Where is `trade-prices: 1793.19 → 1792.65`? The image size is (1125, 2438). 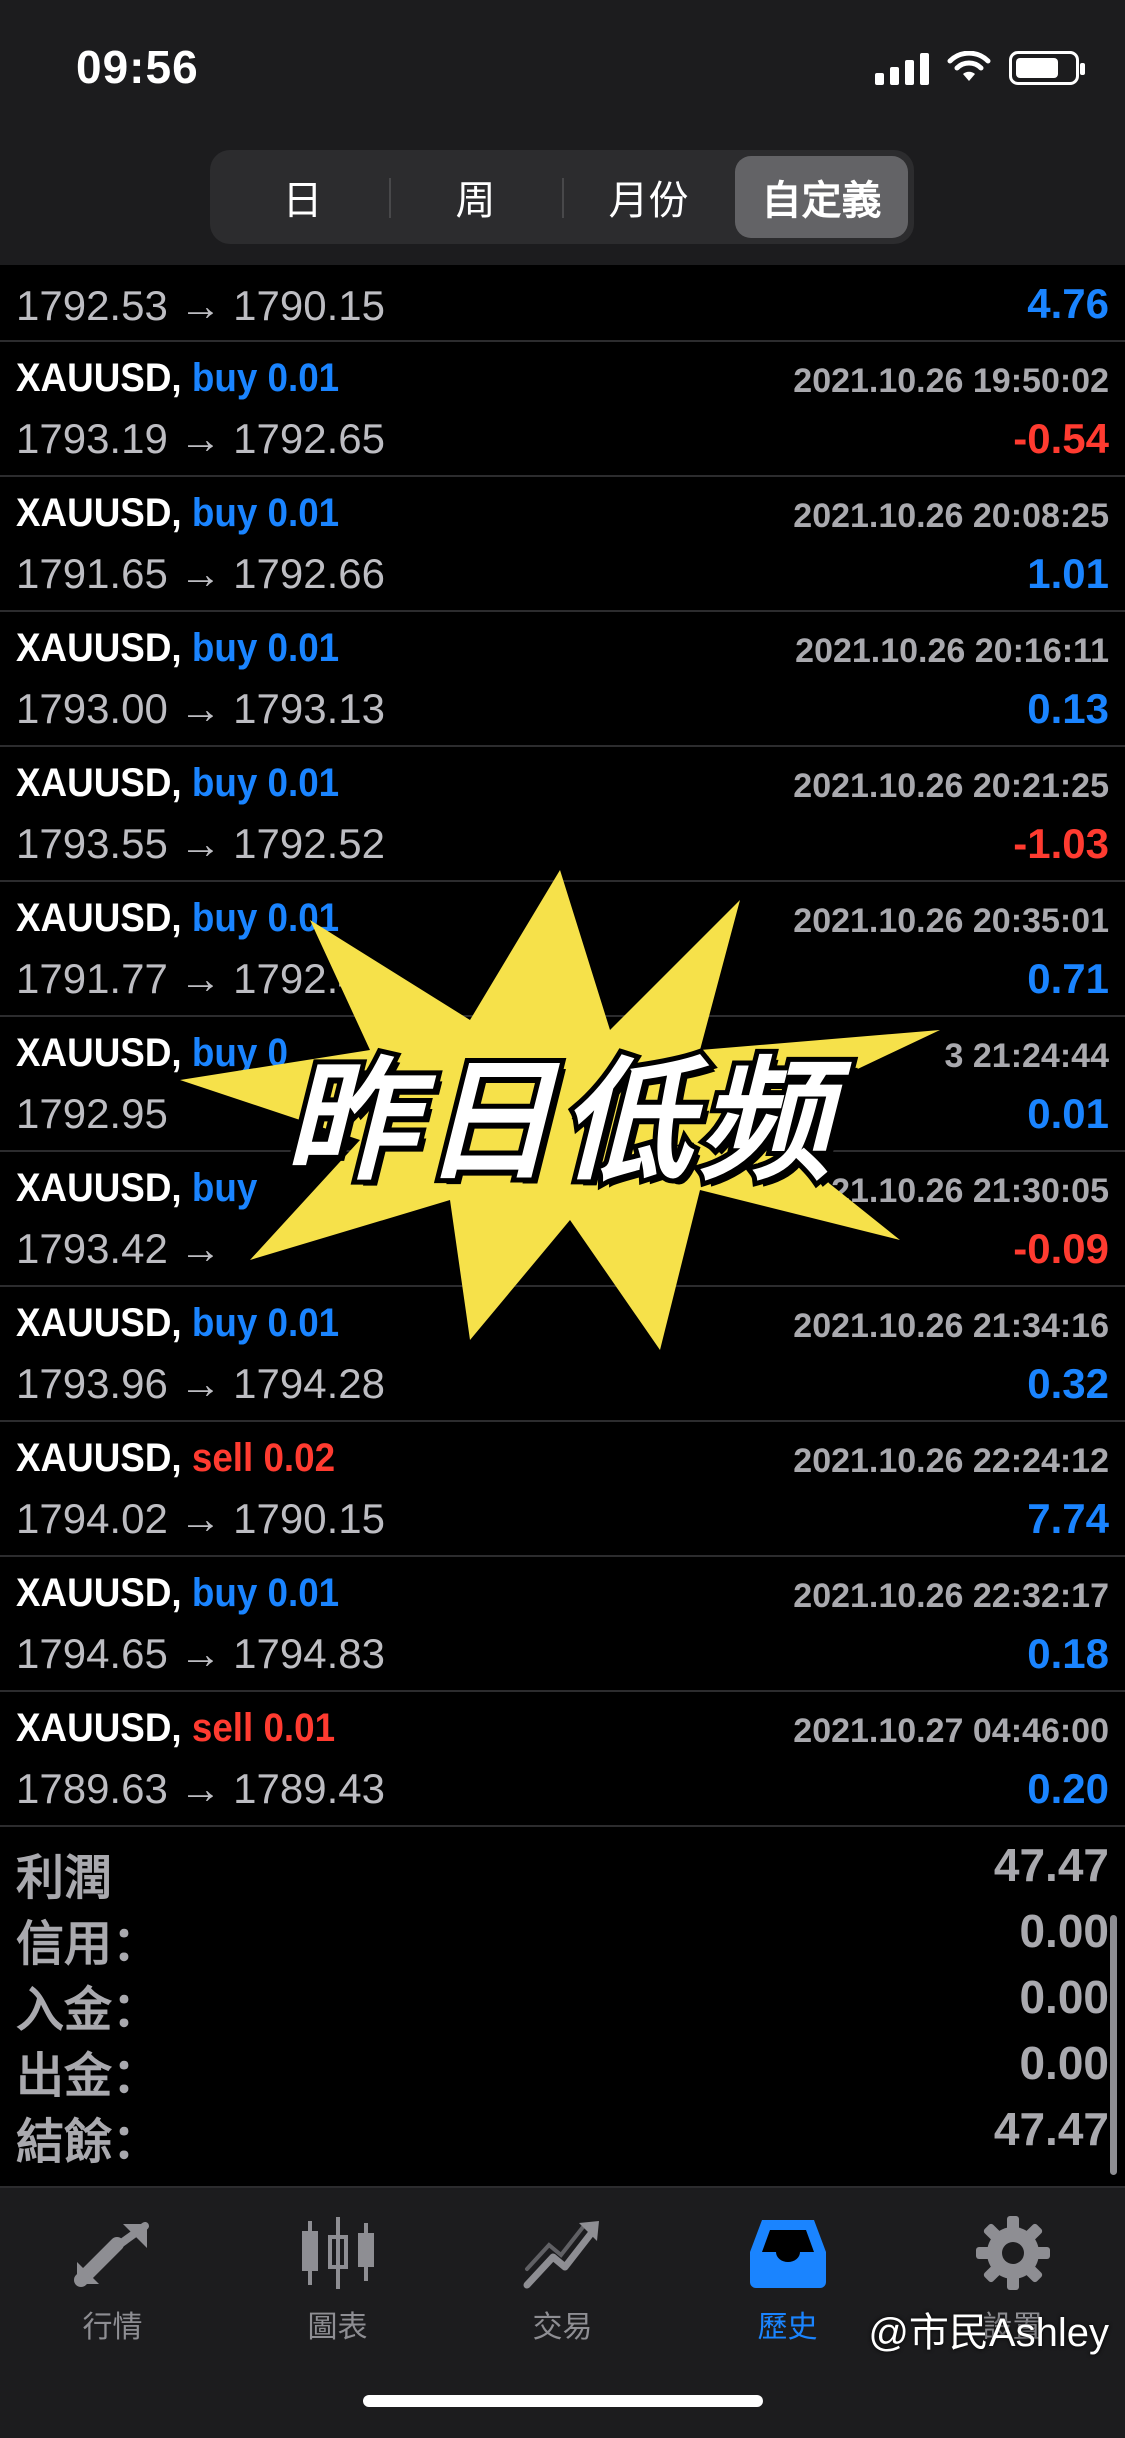 trade-prices: 1793.19 → 1792.65 is located at coordinates (200, 438).